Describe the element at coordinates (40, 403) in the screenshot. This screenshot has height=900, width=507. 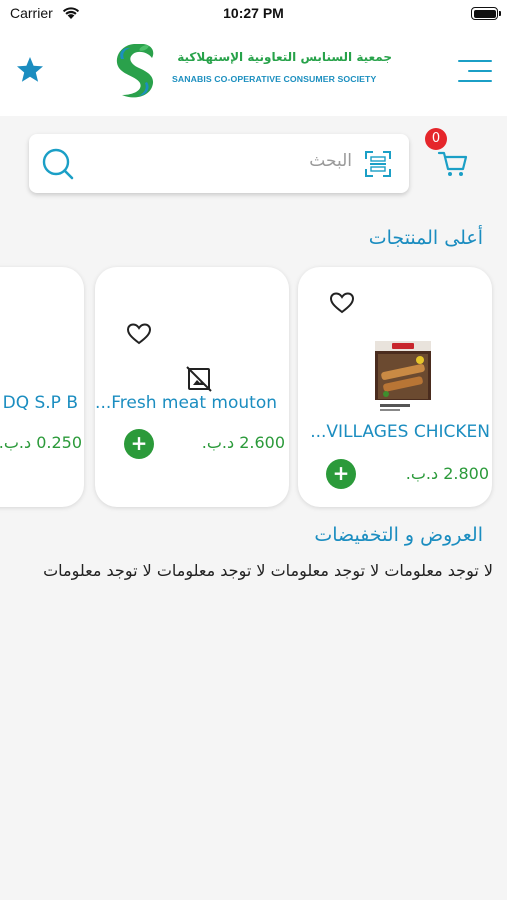
I see `product-name: DQ S.P B` at that location.